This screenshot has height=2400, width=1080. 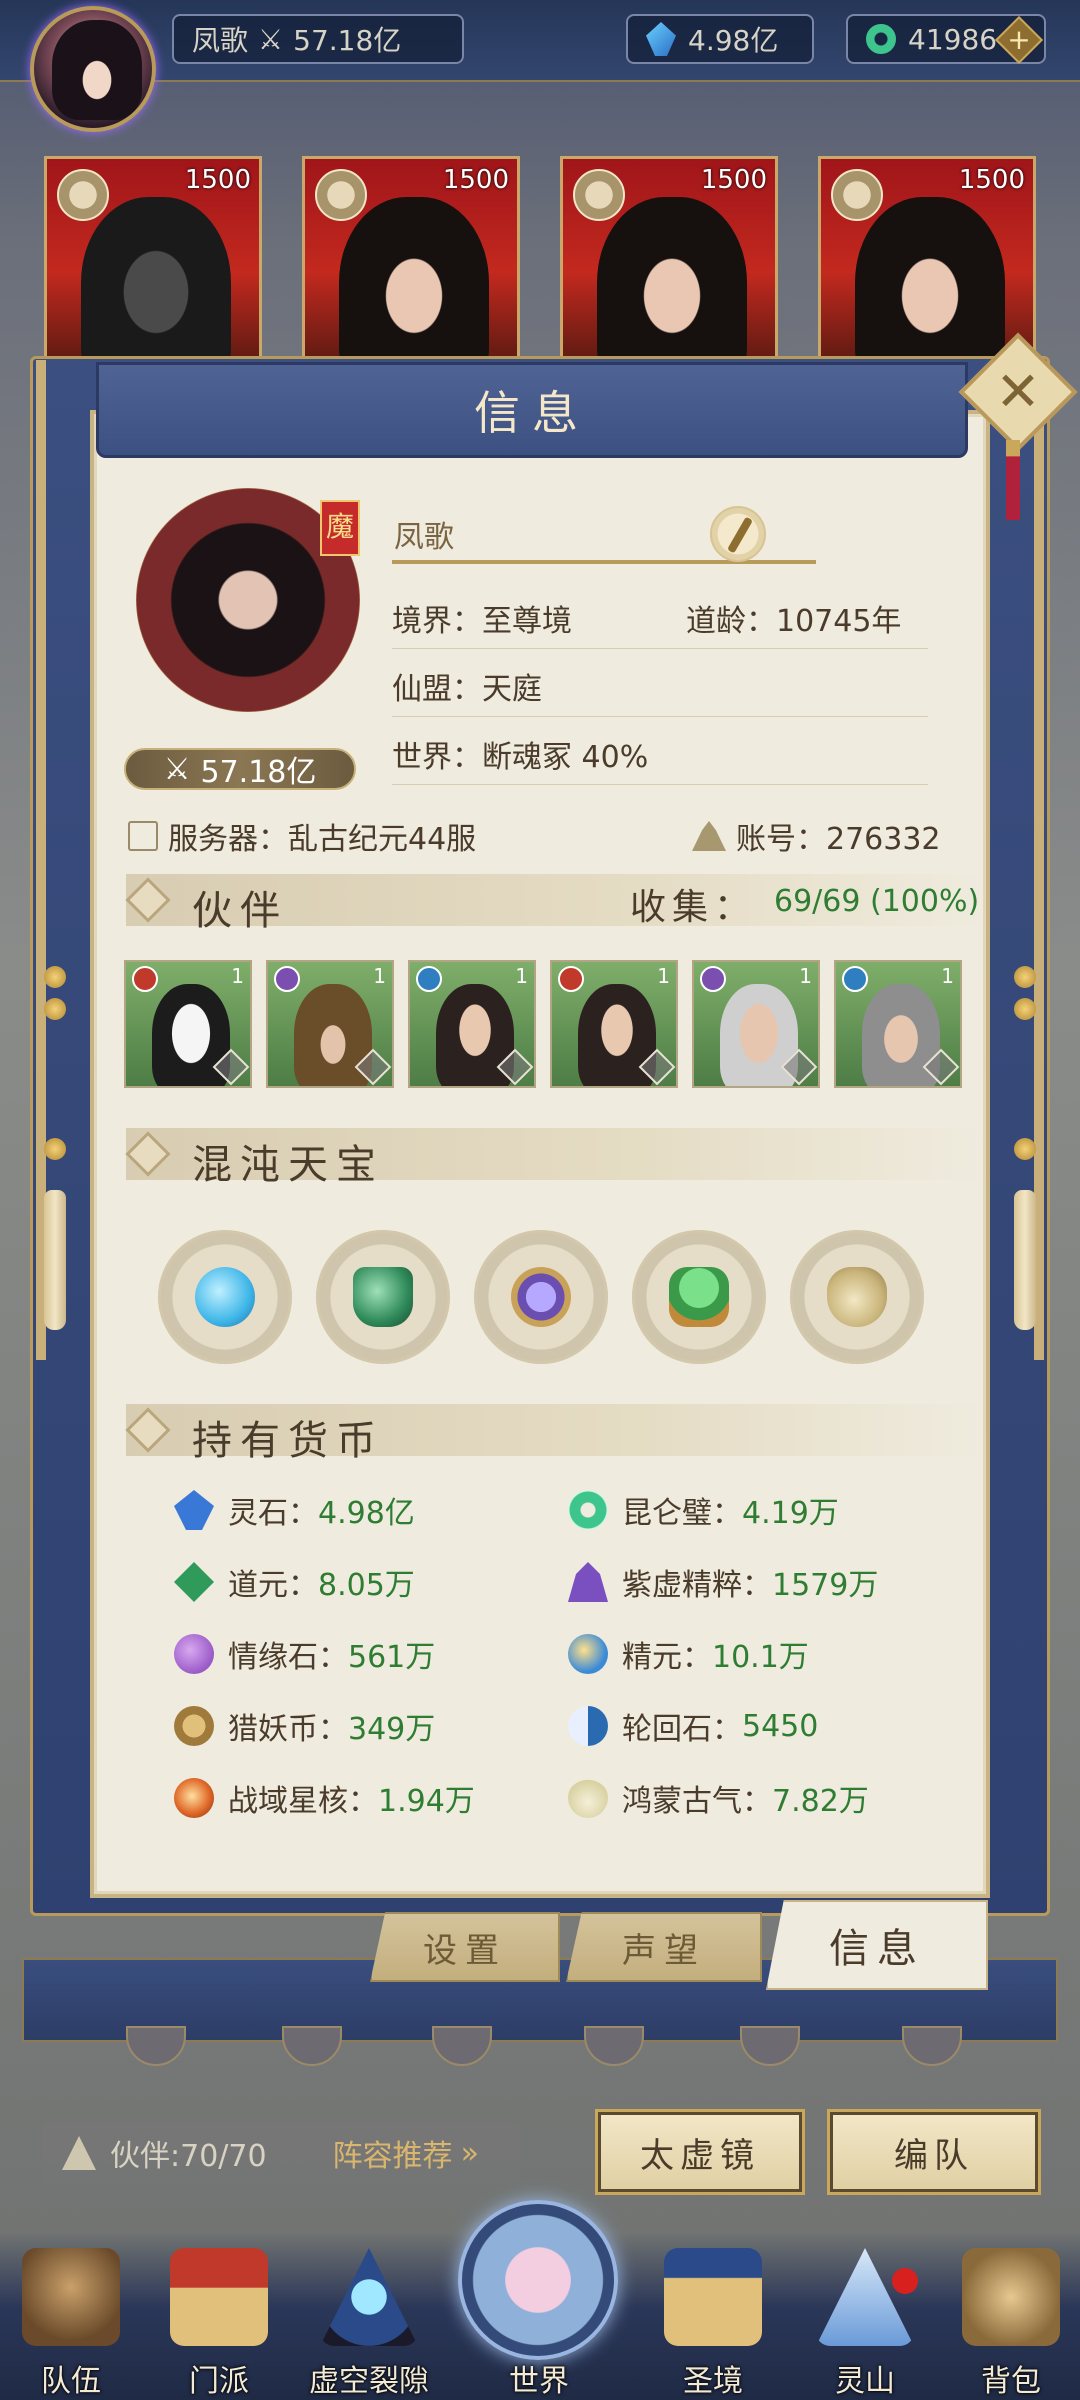 What do you see at coordinates (604, 562) in the screenshot?
I see `name-underline` at bounding box center [604, 562].